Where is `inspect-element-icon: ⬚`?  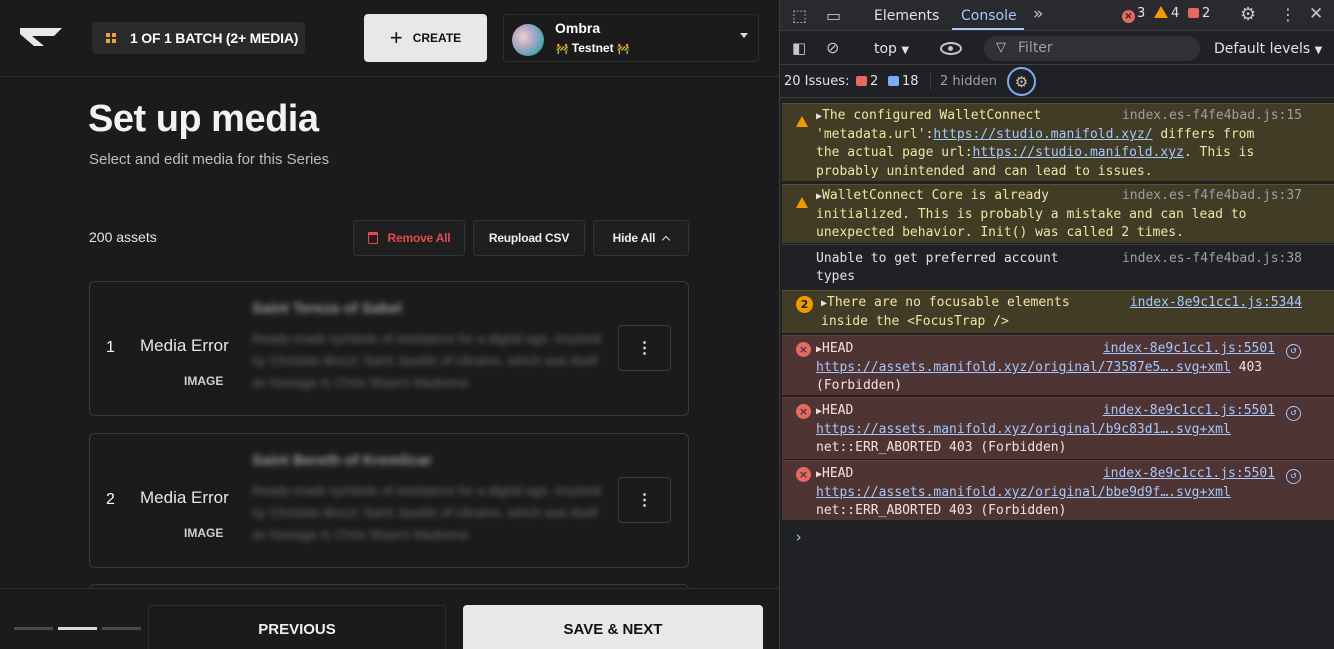 inspect-element-icon: ⬚ is located at coordinates (799, 15).